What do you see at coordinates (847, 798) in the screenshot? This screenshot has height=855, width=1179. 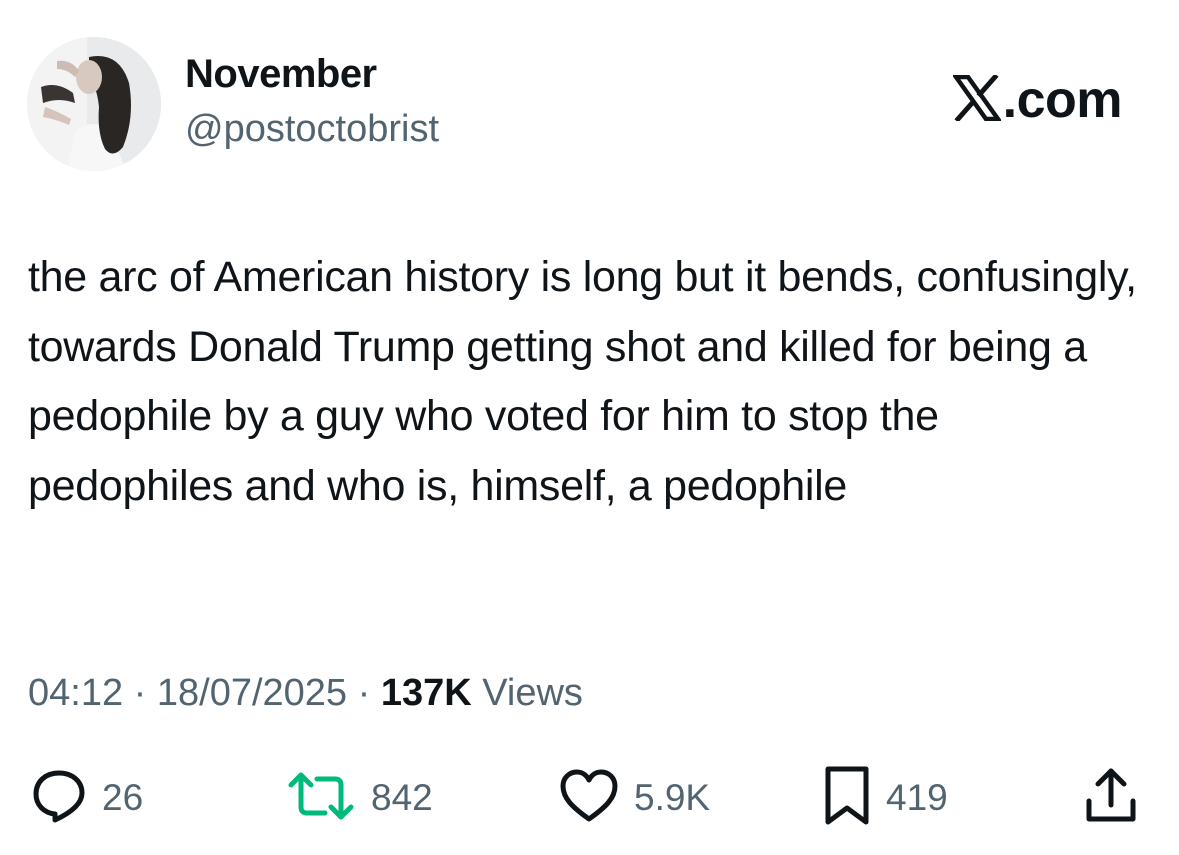 I see `bookmark-icon` at bounding box center [847, 798].